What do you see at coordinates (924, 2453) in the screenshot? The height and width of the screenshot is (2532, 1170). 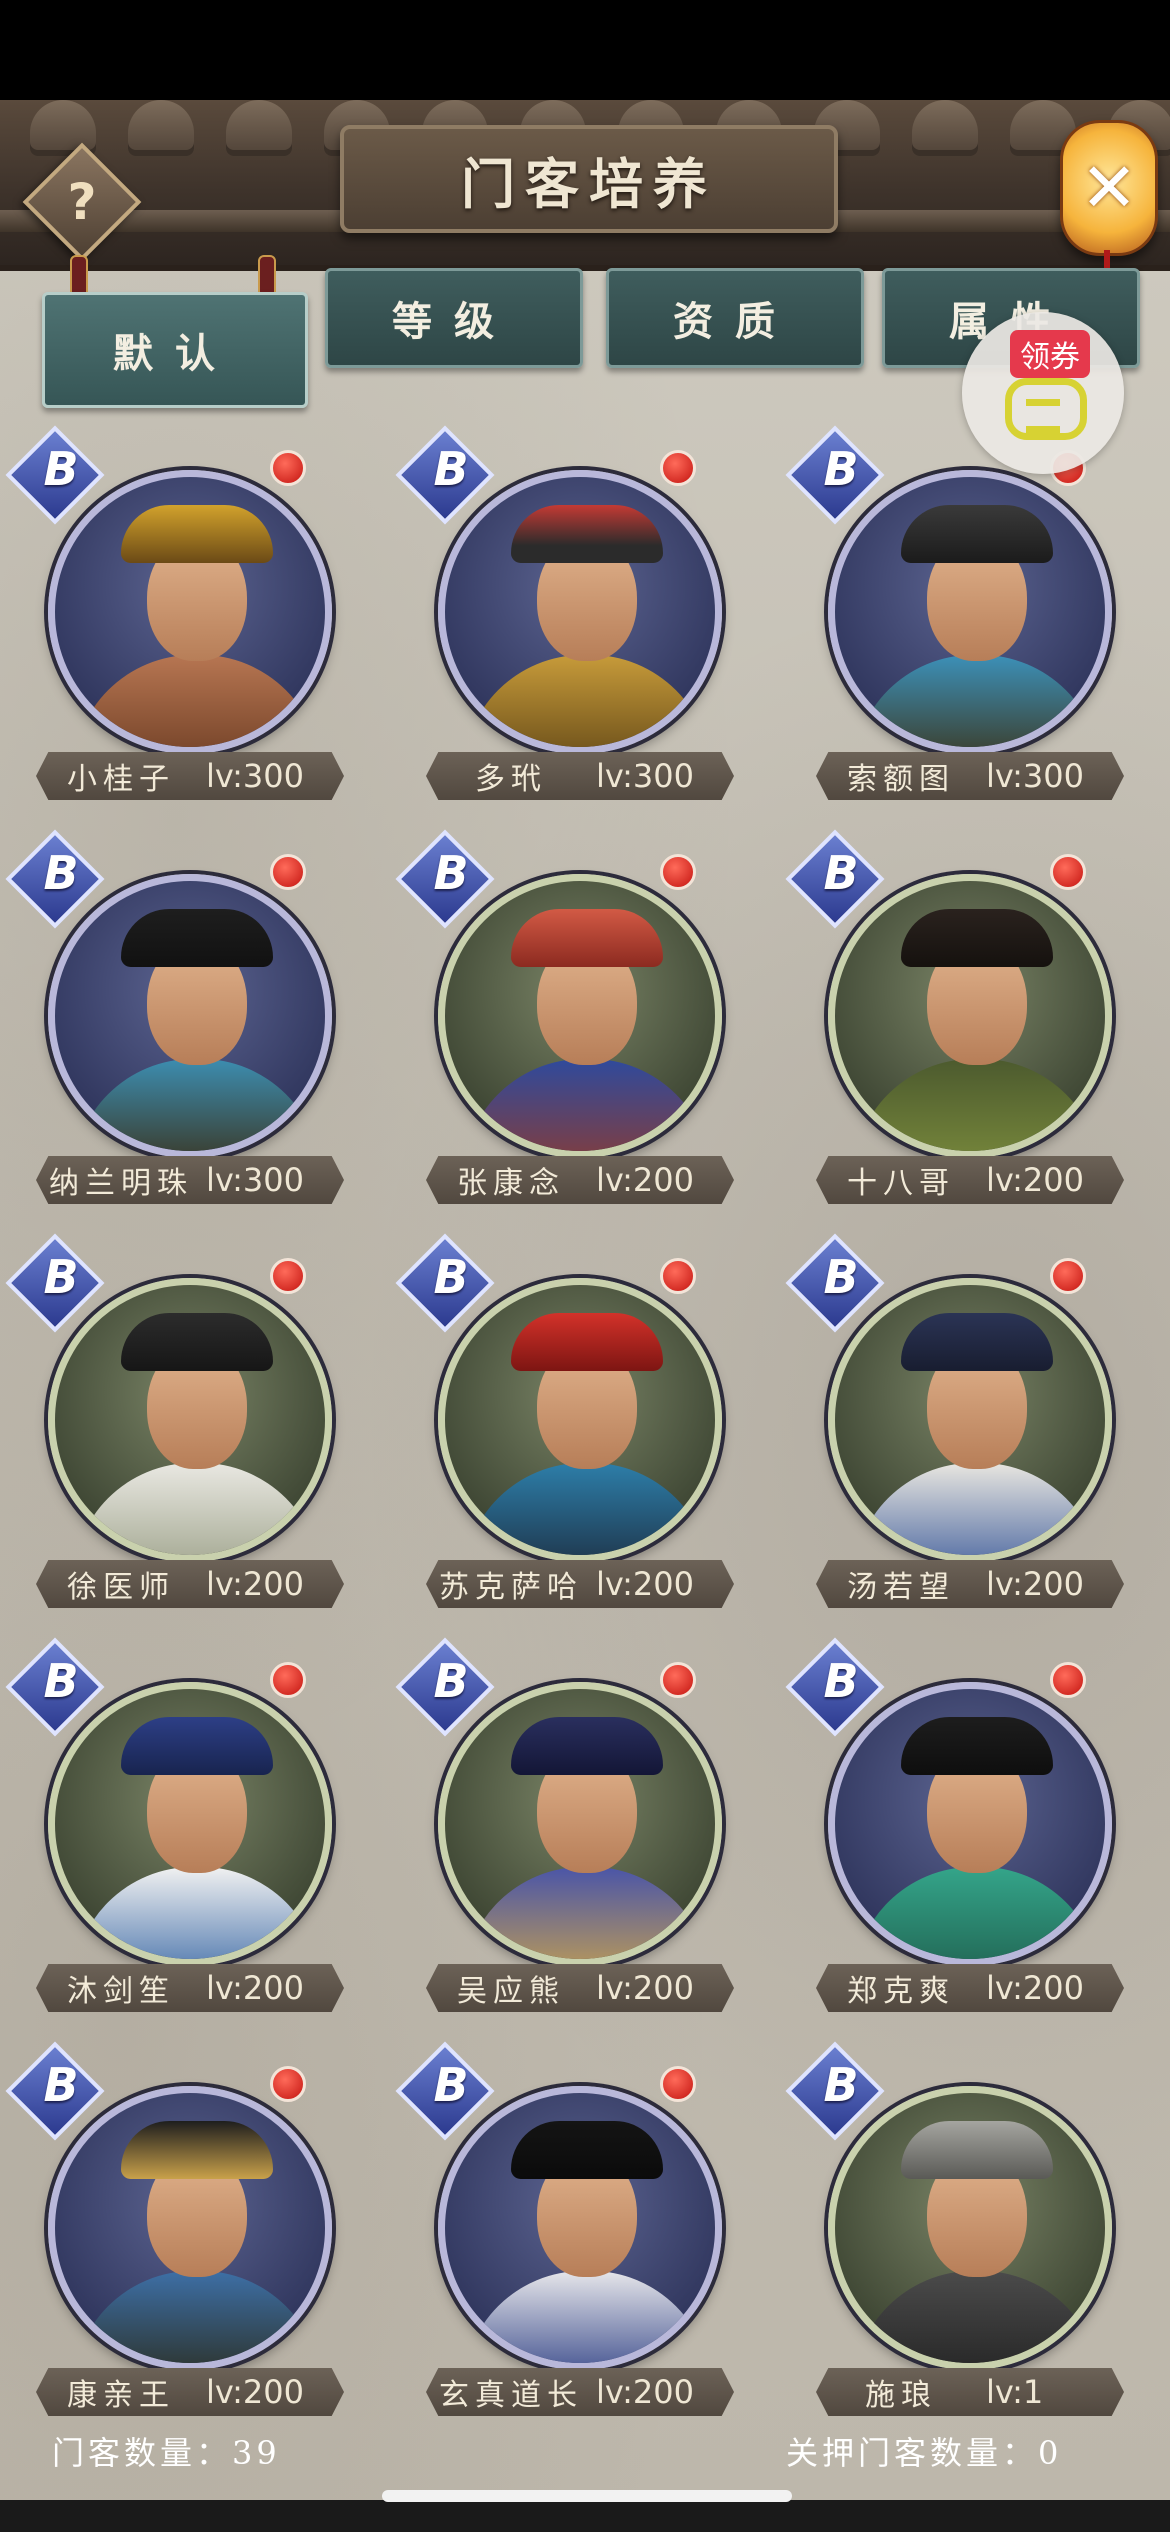 I see `jailed-retainer-count: 关押门客数量：0` at bounding box center [924, 2453].